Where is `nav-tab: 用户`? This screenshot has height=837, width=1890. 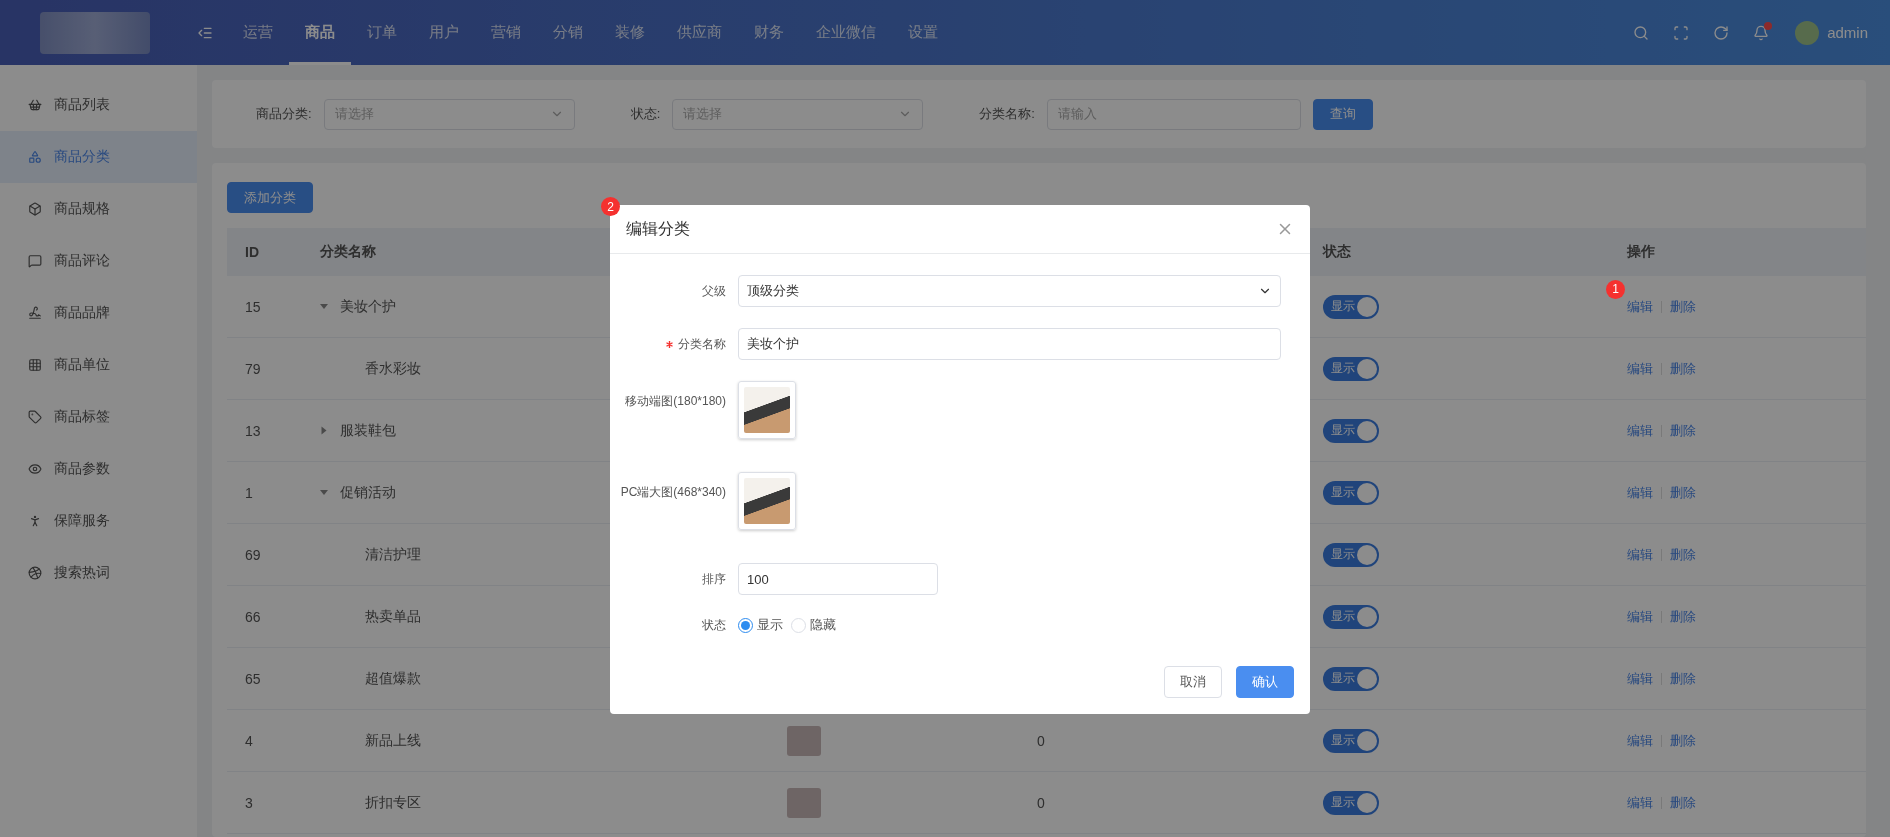 nav-tab: 用户 is located at coordinates (444, 32).